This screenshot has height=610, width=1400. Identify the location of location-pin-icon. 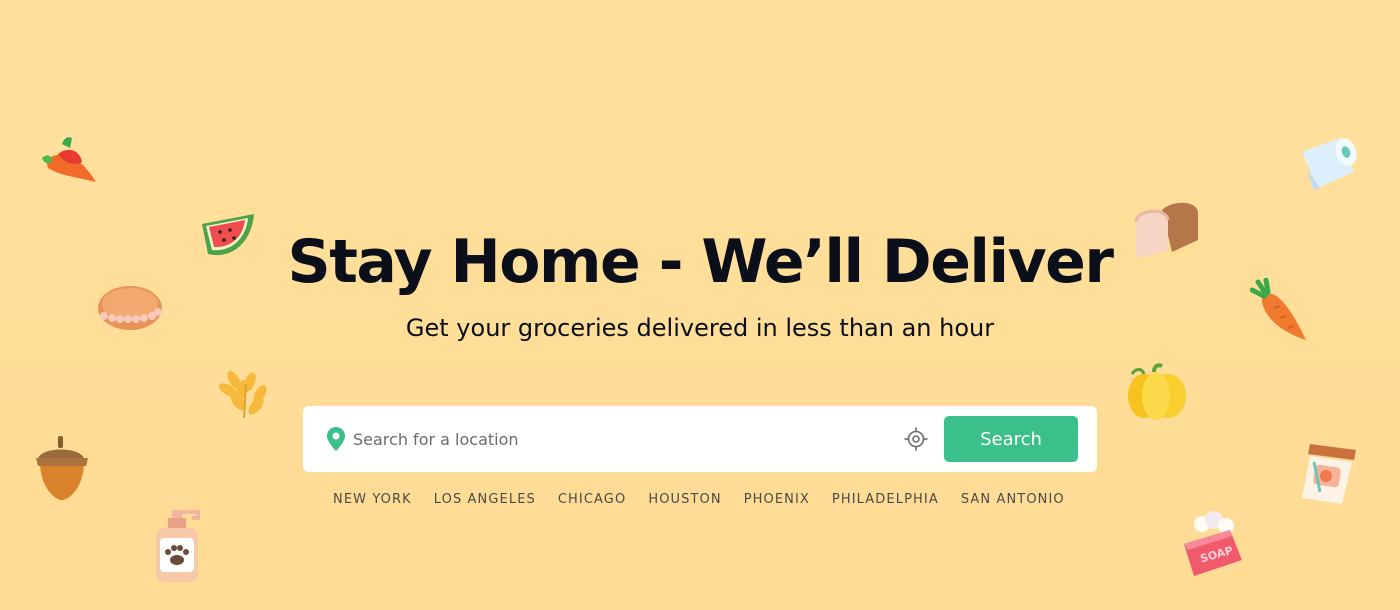
(336, 439).